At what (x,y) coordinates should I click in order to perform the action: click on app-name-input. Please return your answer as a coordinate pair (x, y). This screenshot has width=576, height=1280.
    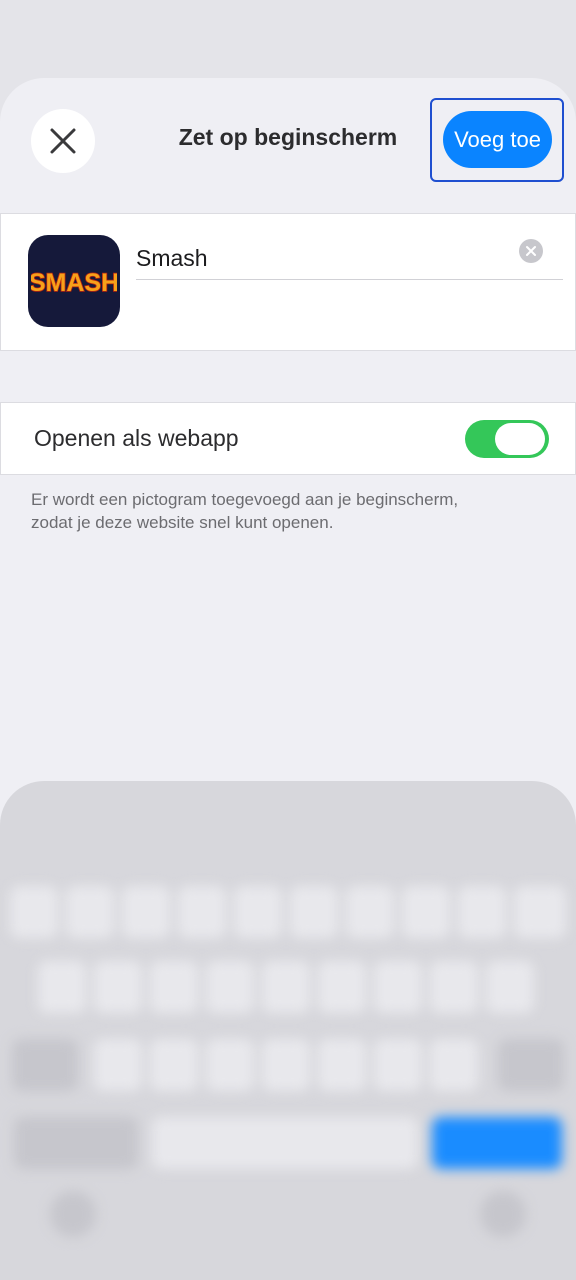
    Looking at the image, I should click on (321, 258).